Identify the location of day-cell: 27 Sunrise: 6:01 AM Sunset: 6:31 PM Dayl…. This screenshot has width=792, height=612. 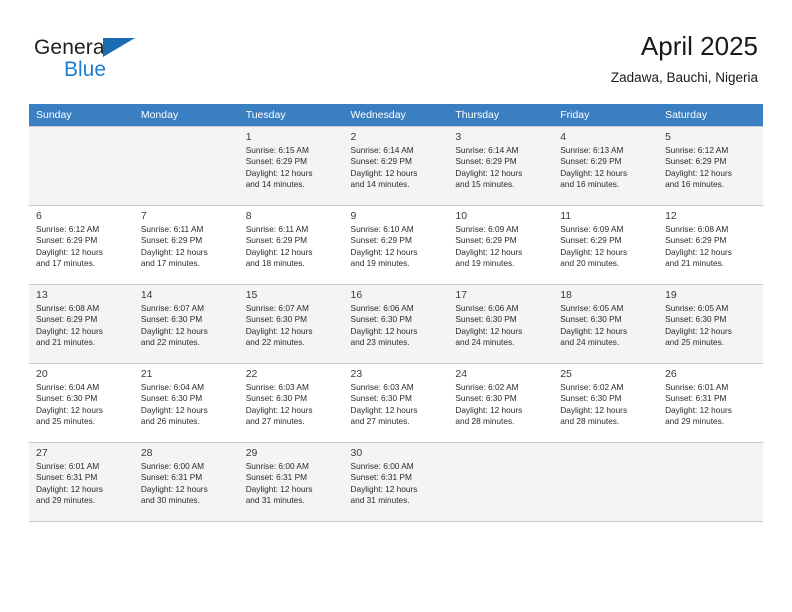
(81, 482).